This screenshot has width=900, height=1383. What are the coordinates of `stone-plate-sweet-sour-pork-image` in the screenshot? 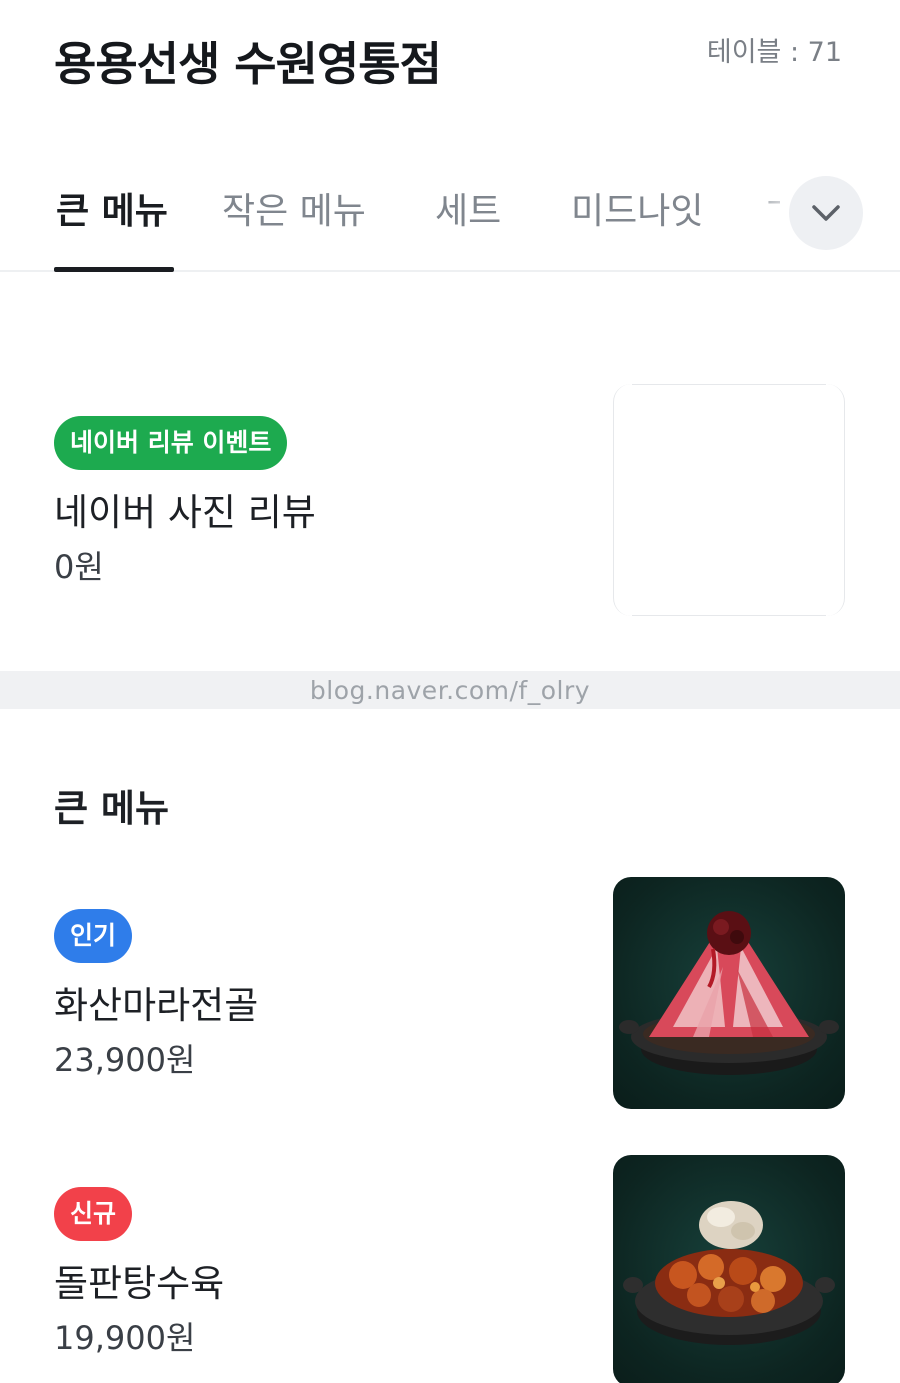 It's located at (729, 1269).